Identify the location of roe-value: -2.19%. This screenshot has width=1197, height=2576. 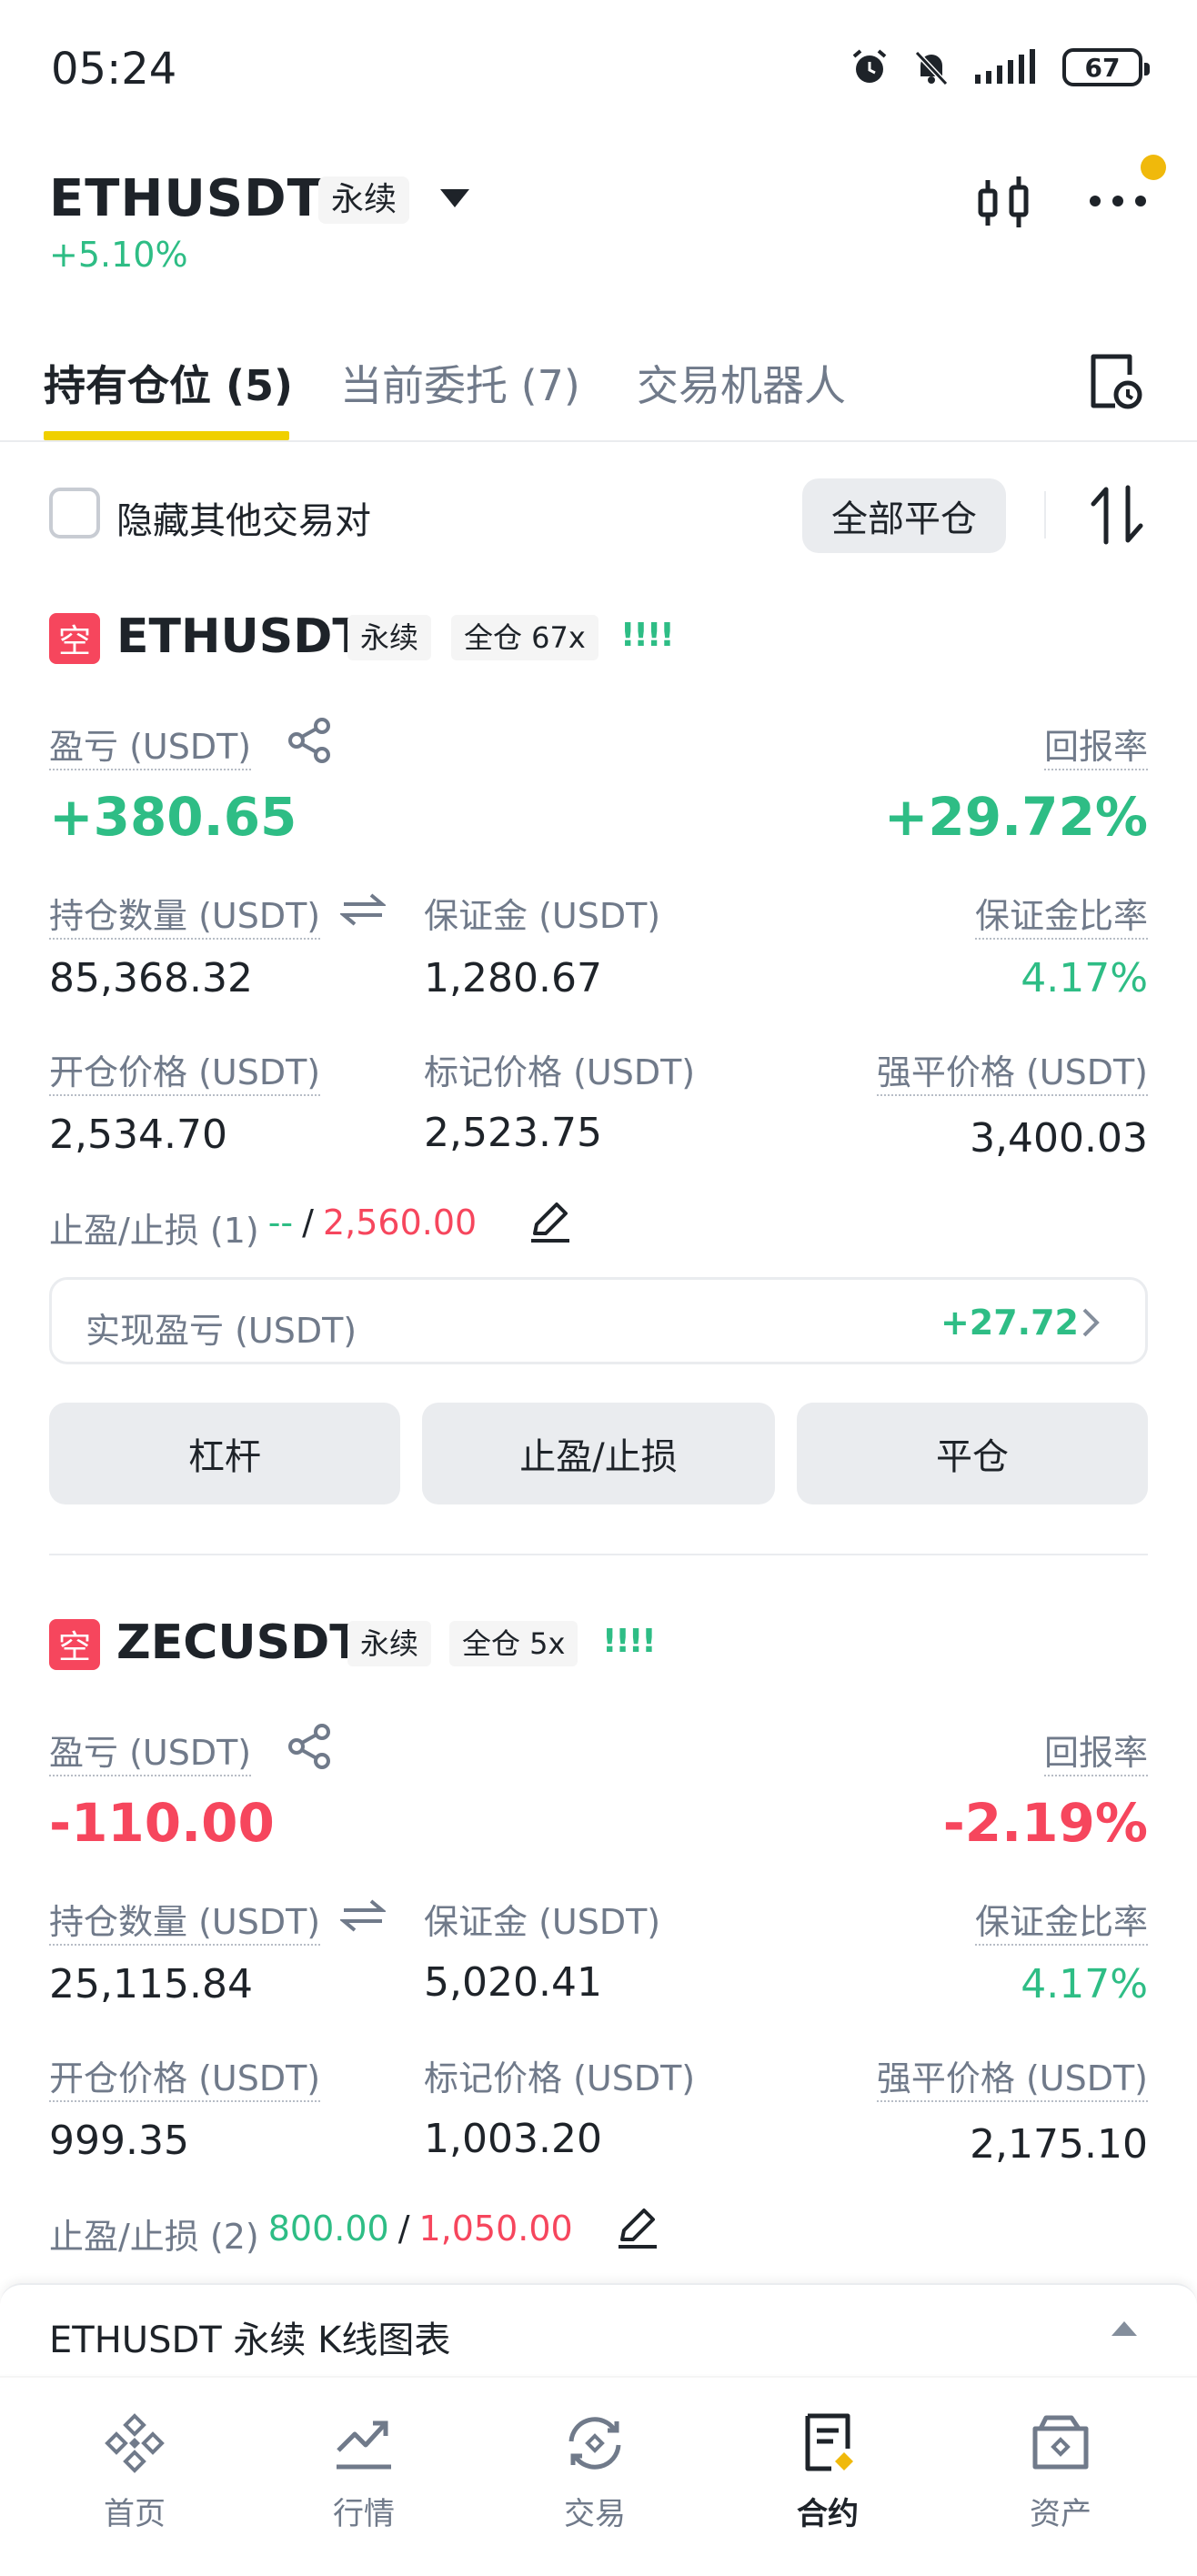
(1045, 1823).